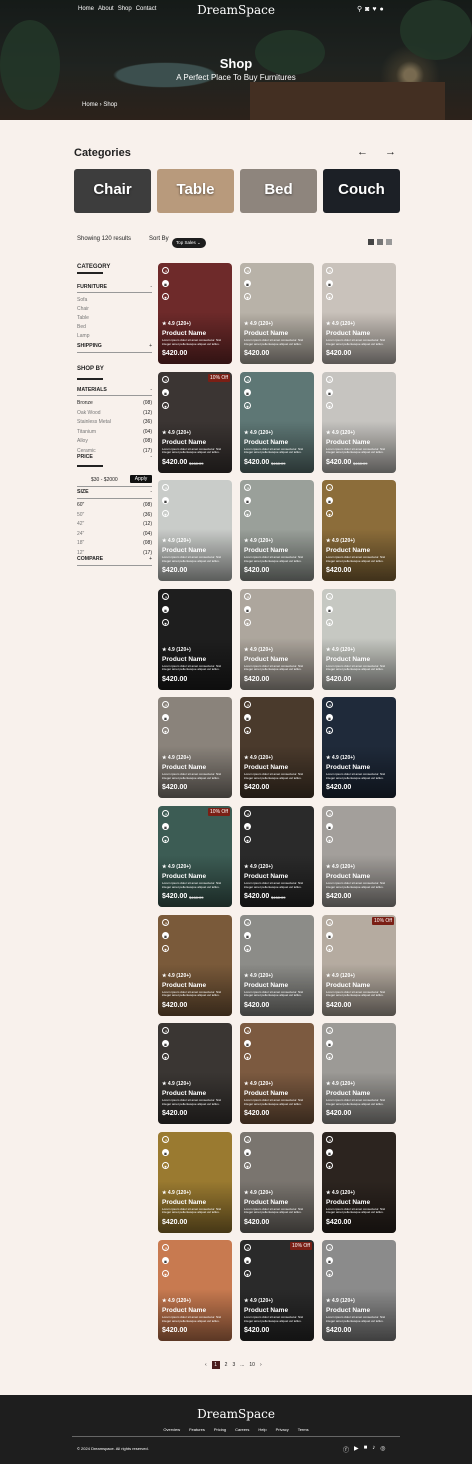 Image resolution: width=472 pixels, height=1464 pixels. I want to click on material-option: Ceramic (17), so click(114, 451).